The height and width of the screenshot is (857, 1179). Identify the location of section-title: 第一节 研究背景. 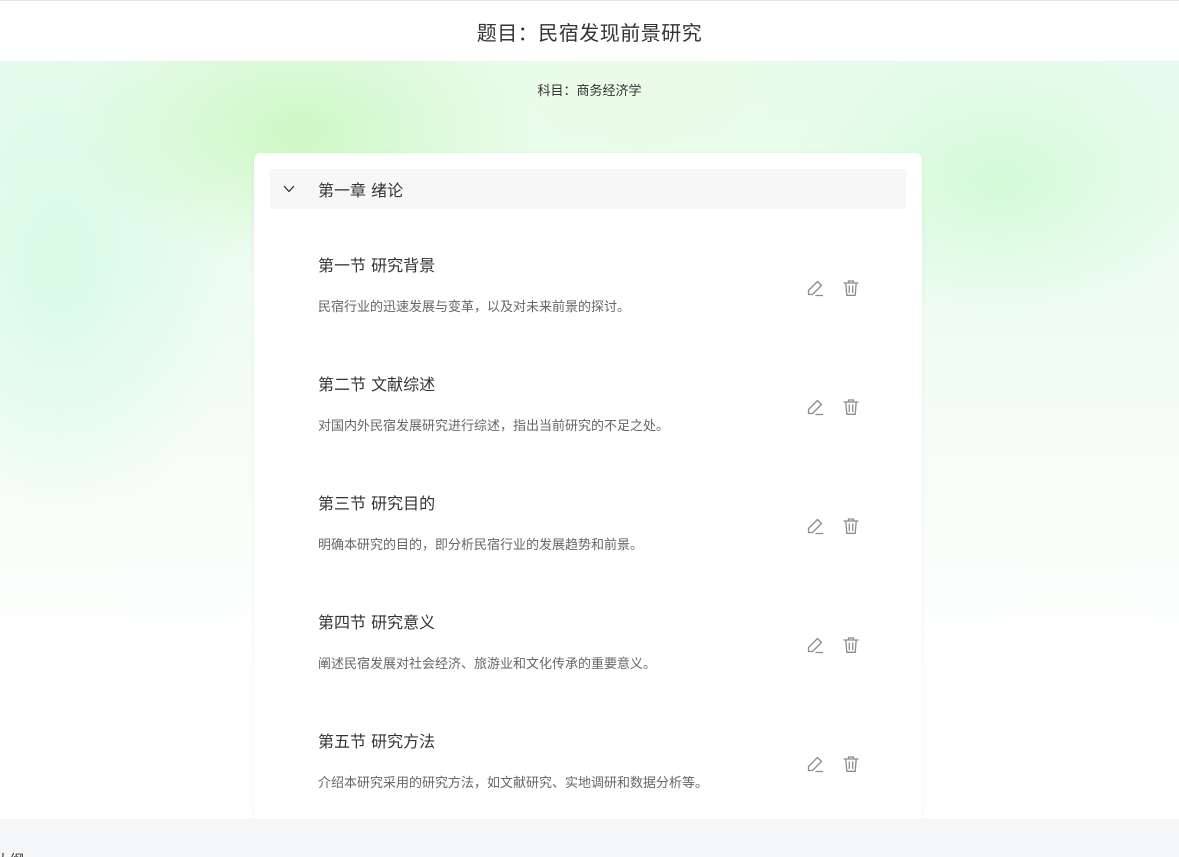
(377, 265).